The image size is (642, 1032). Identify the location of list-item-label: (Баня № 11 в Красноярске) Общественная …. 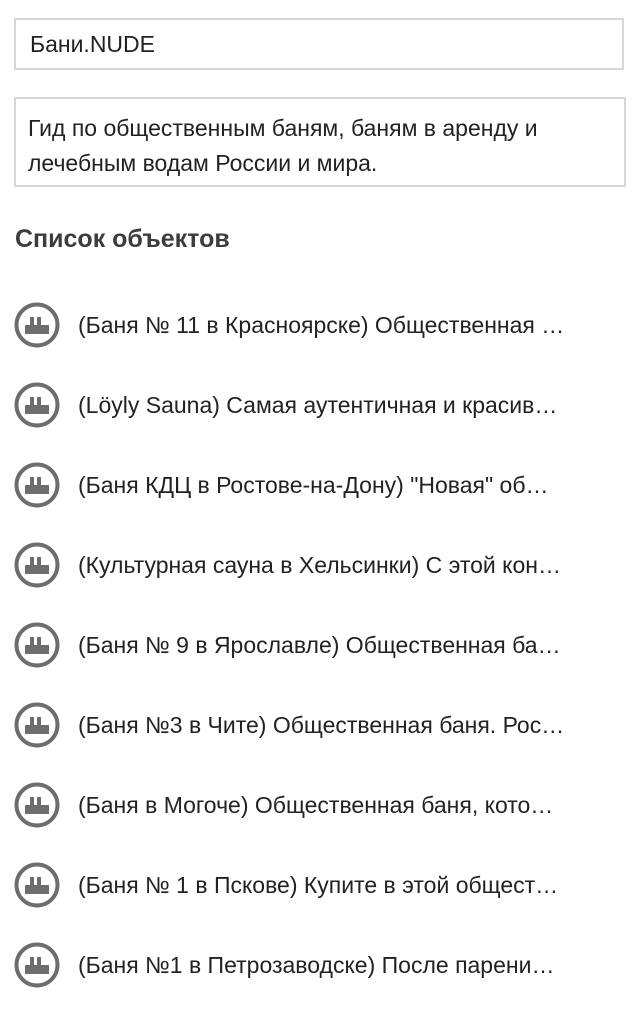
(321, 324).